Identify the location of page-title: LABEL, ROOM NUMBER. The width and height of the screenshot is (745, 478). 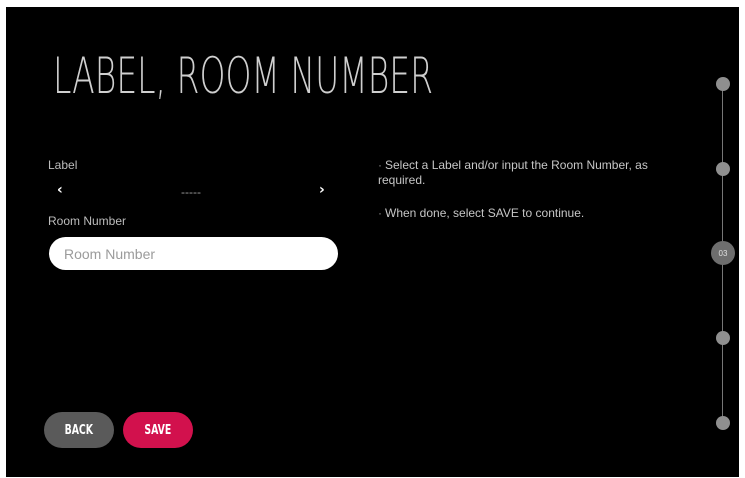
(243, 76).